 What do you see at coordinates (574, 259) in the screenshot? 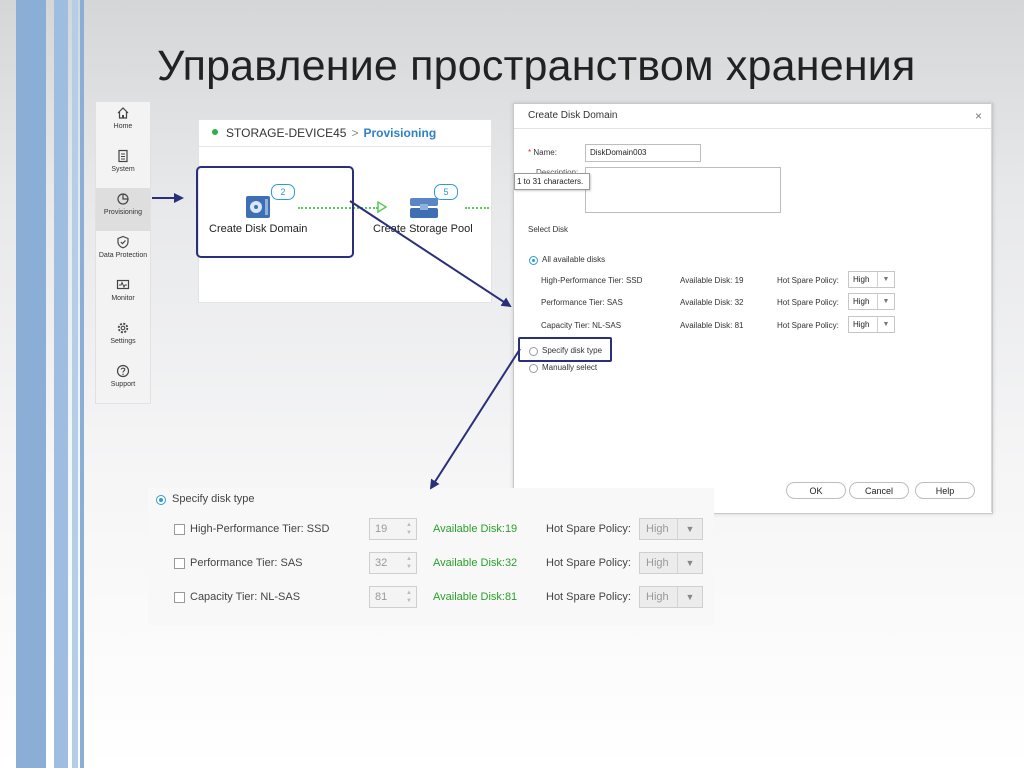
I see `all-available-label: All available disks` at bounding box center [574, 259].